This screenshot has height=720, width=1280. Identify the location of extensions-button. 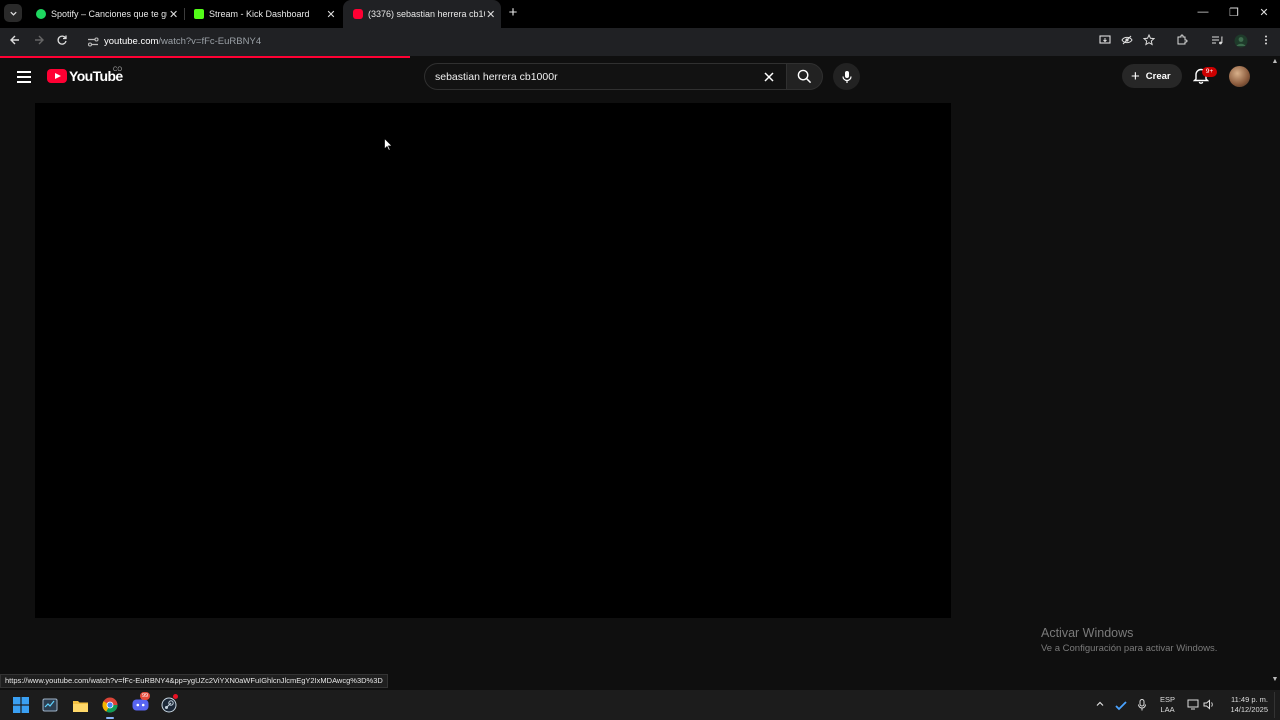
(1182, 42).